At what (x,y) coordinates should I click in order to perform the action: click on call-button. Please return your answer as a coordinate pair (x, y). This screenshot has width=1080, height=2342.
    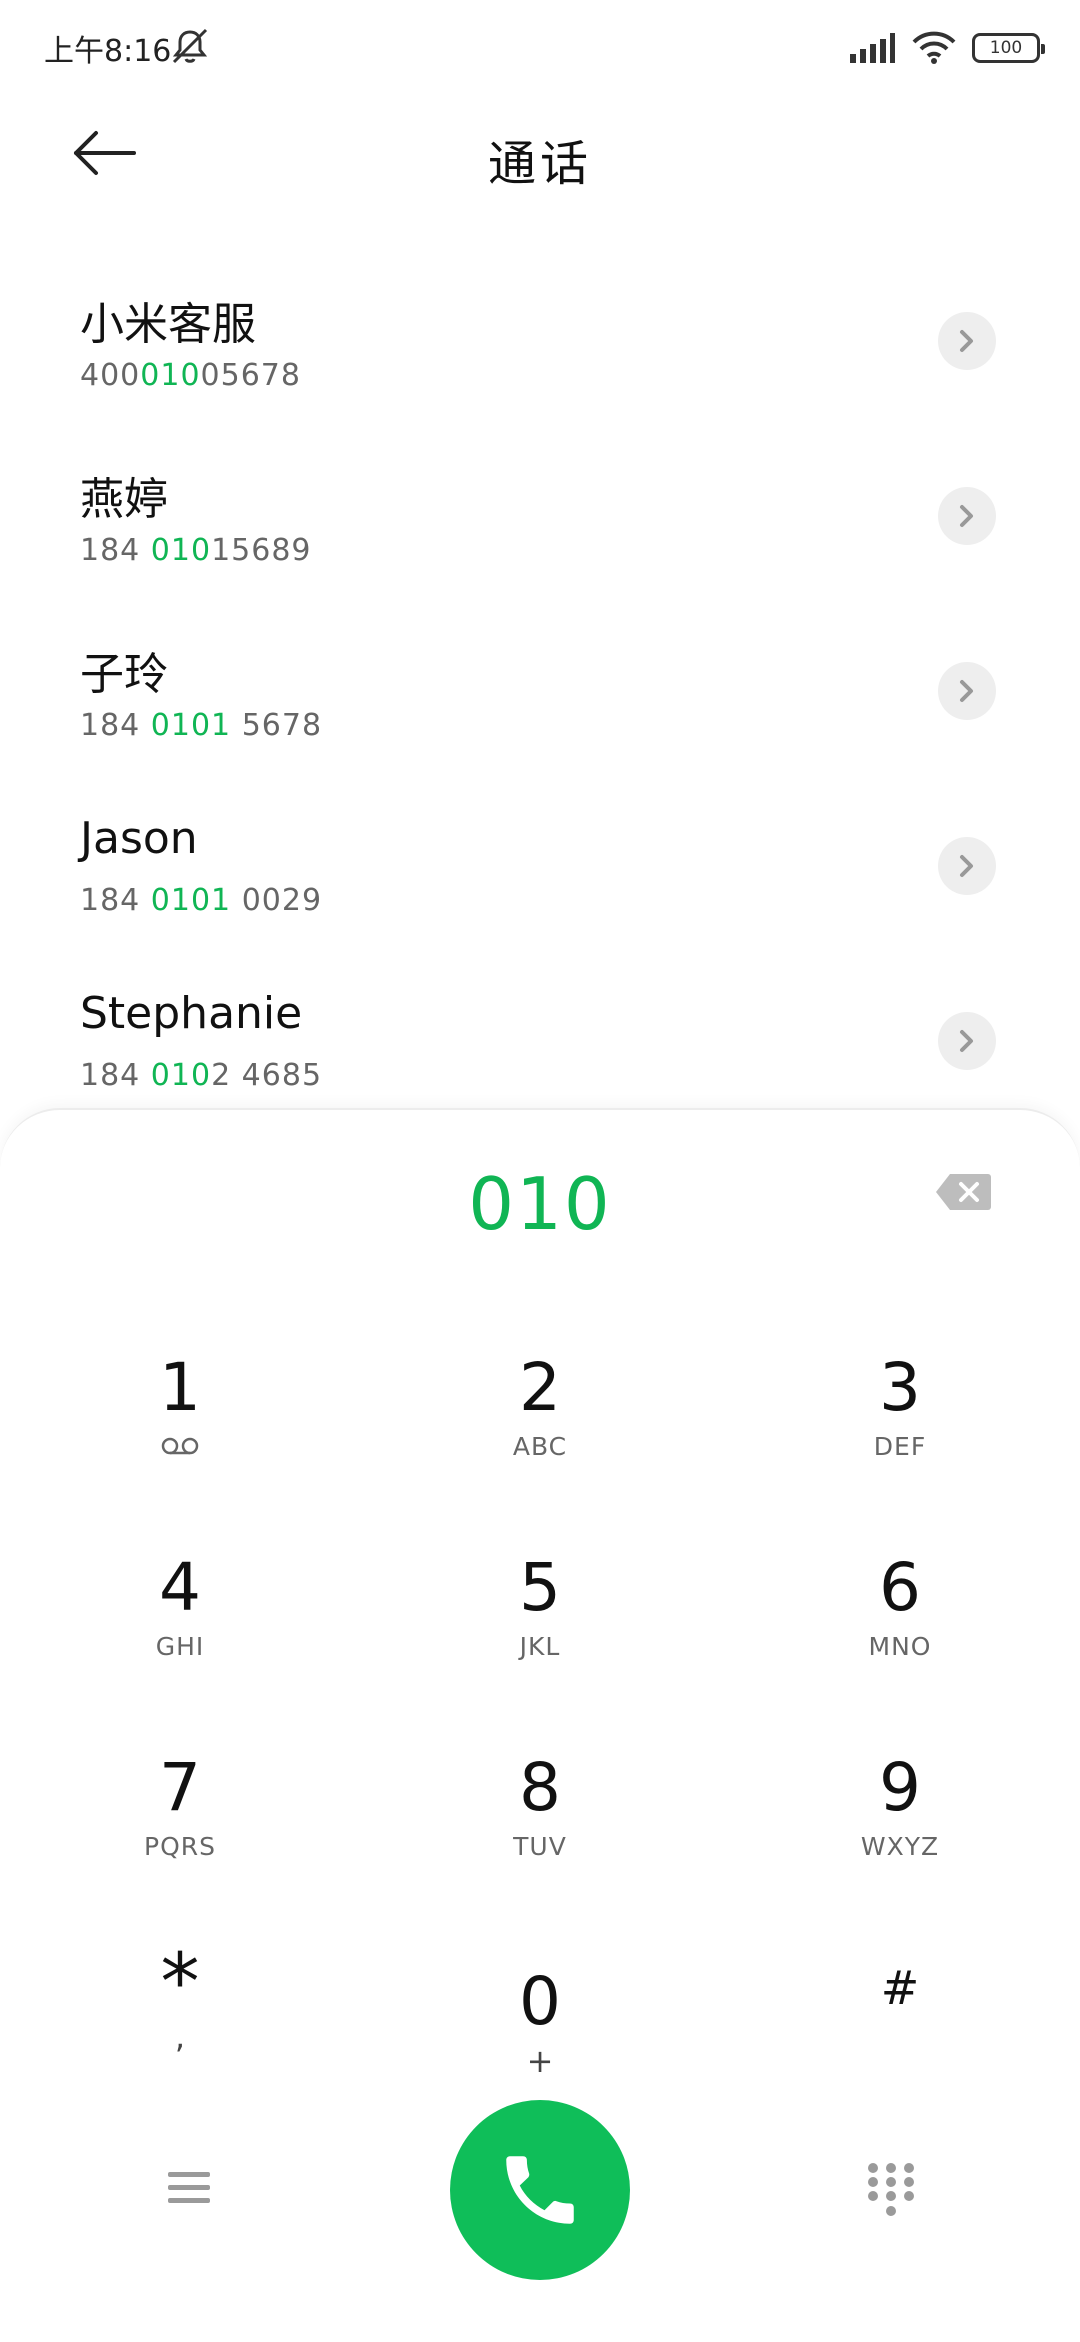
    Looking at the image, I should click on (540, 2190).